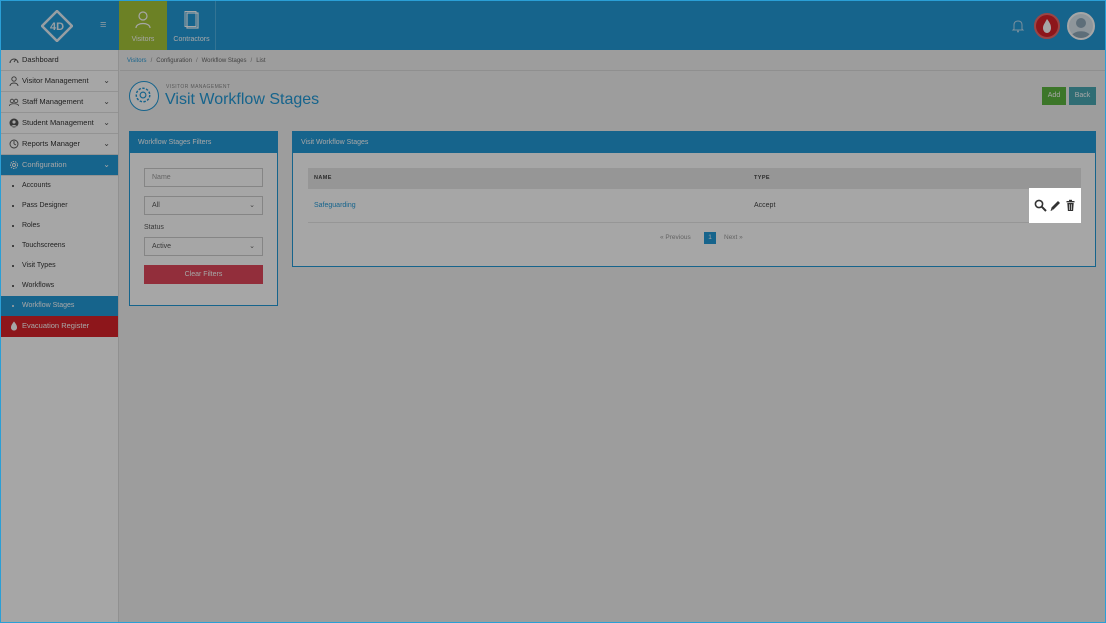  I want to click on pagination-next: Next », so click(733, 237).